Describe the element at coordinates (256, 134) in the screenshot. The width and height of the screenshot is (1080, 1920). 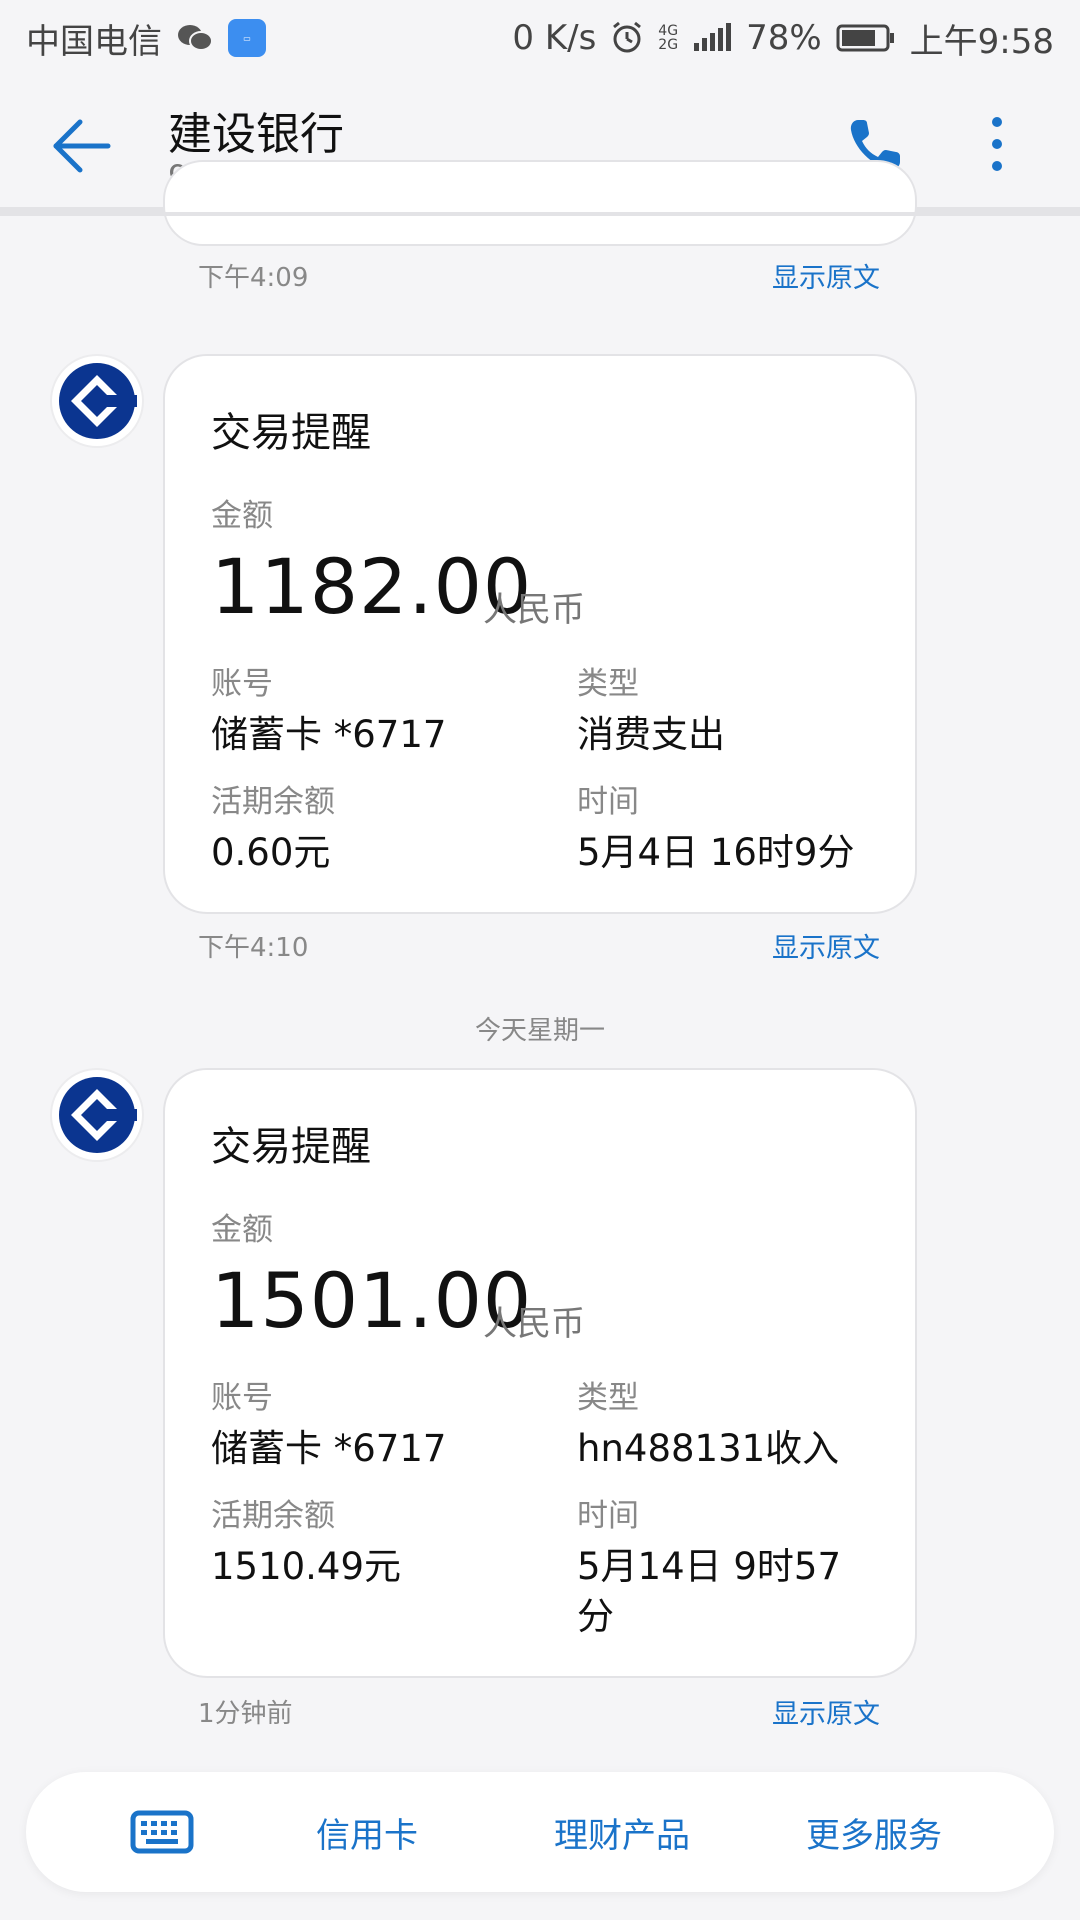
I see `contact-name: 建设银行` at that location.